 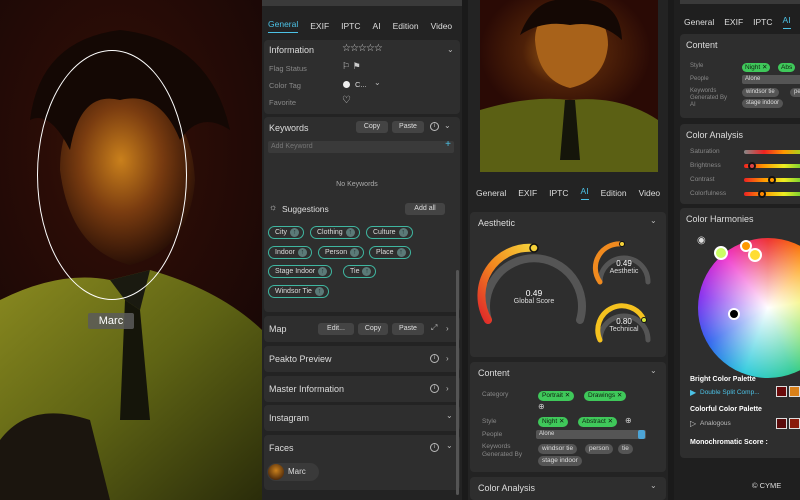 I want to click on suggestion-chip: Clothing ↑, so click(x=335, y=232).